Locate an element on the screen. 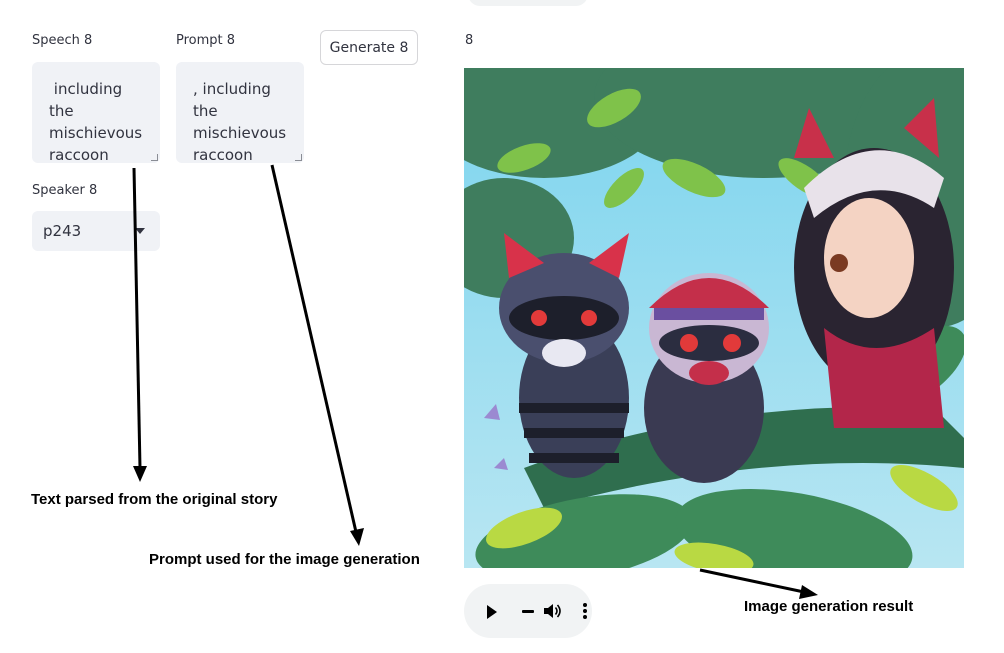 This screenshot has width=1004, height=653. prompt-arrow is located at coordinates (314, 348).